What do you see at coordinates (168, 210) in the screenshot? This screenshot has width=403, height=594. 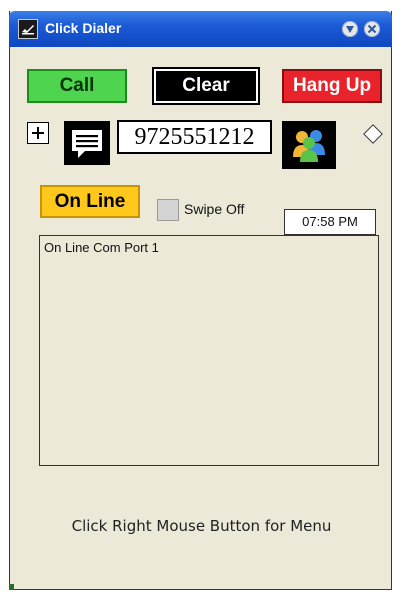 I see `swipe-toggle` at bounding box center [168, 210].